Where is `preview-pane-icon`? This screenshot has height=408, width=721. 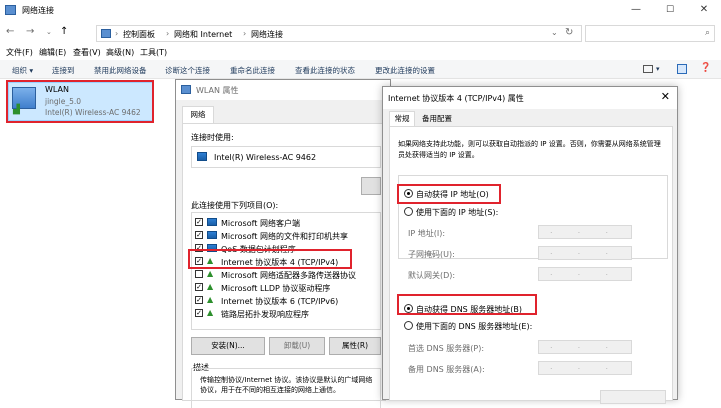 preview-pane-icon is located at coordinates (682, 69).